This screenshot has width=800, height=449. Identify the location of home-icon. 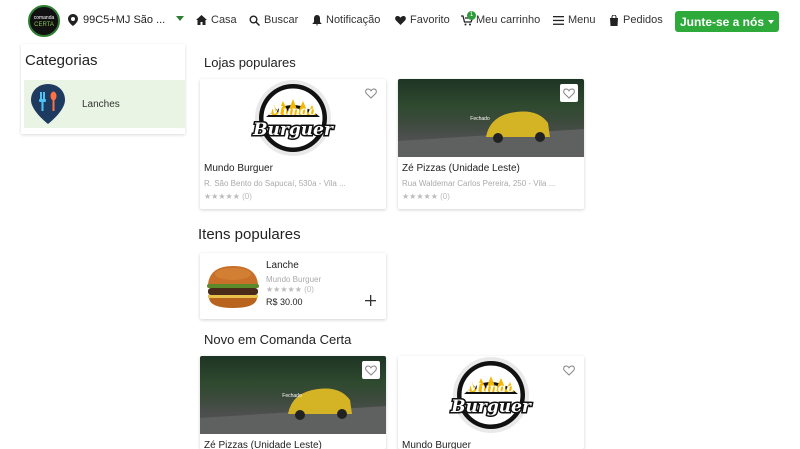
(201, 20).